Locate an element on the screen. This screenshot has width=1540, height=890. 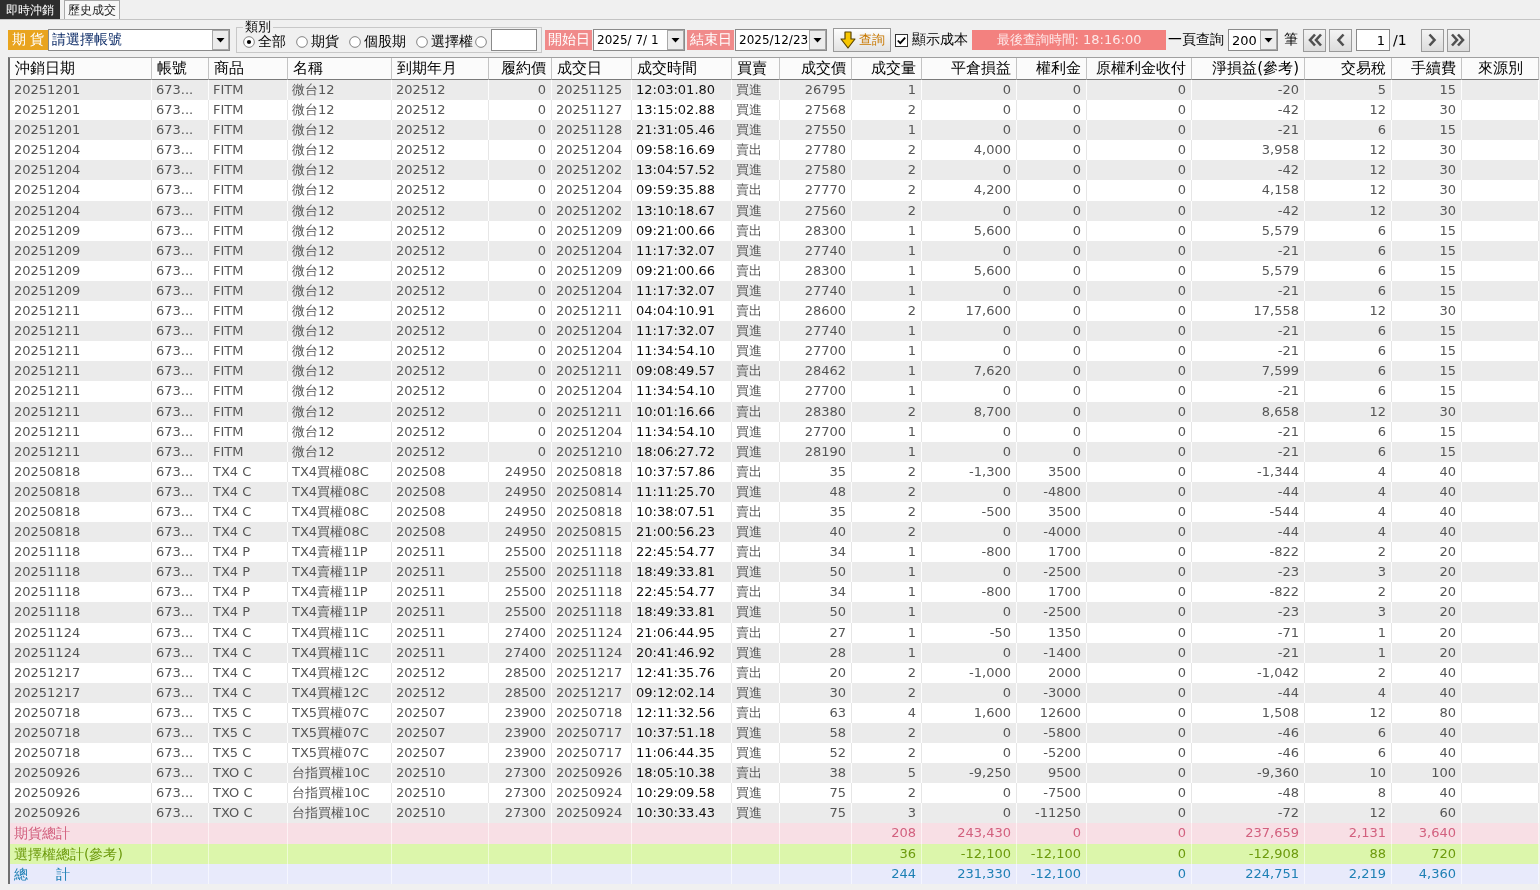
last-page-button is located at coordinates (1458, 40).